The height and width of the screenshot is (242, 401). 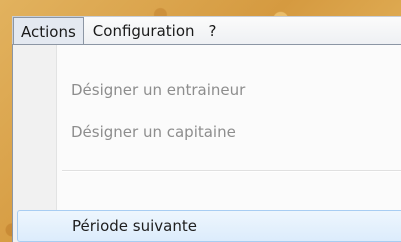 What do you see at coordinates (48, 31) in the screenshot?
I see `menu-actions: Actions` at bounding box center [48, 31].